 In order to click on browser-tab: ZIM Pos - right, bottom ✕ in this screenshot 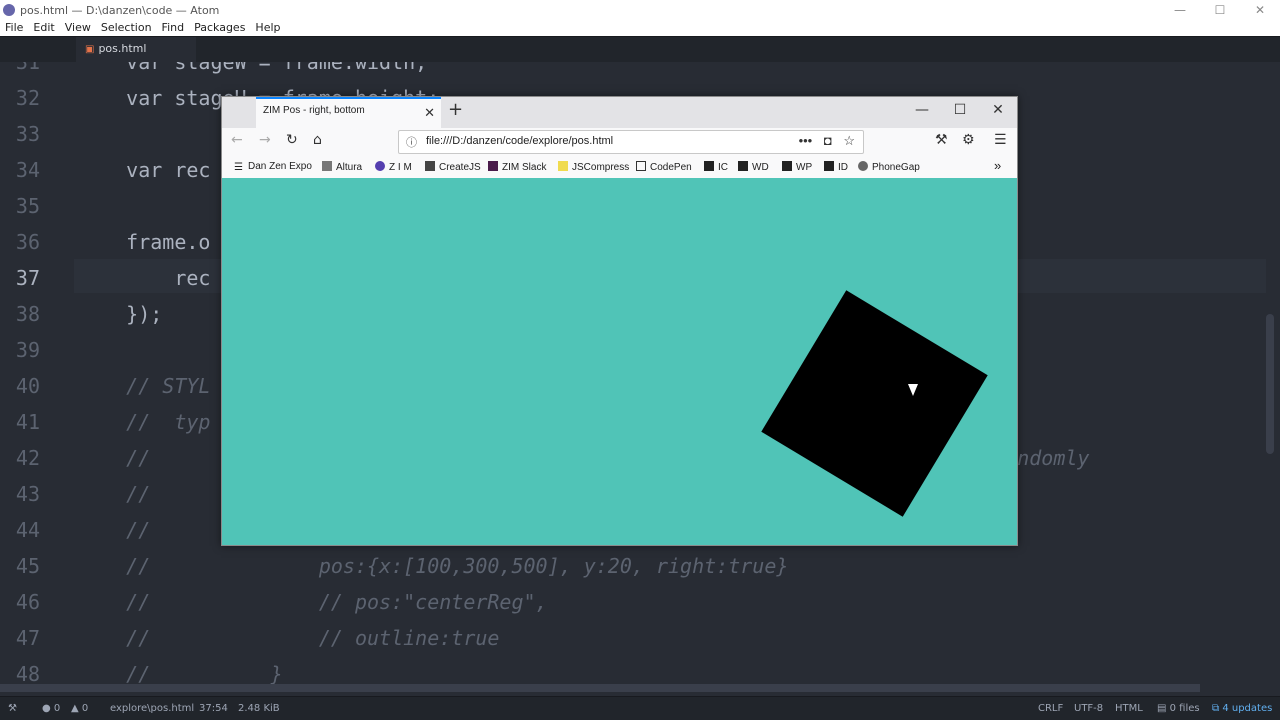, I will do `click(348, 112)`.